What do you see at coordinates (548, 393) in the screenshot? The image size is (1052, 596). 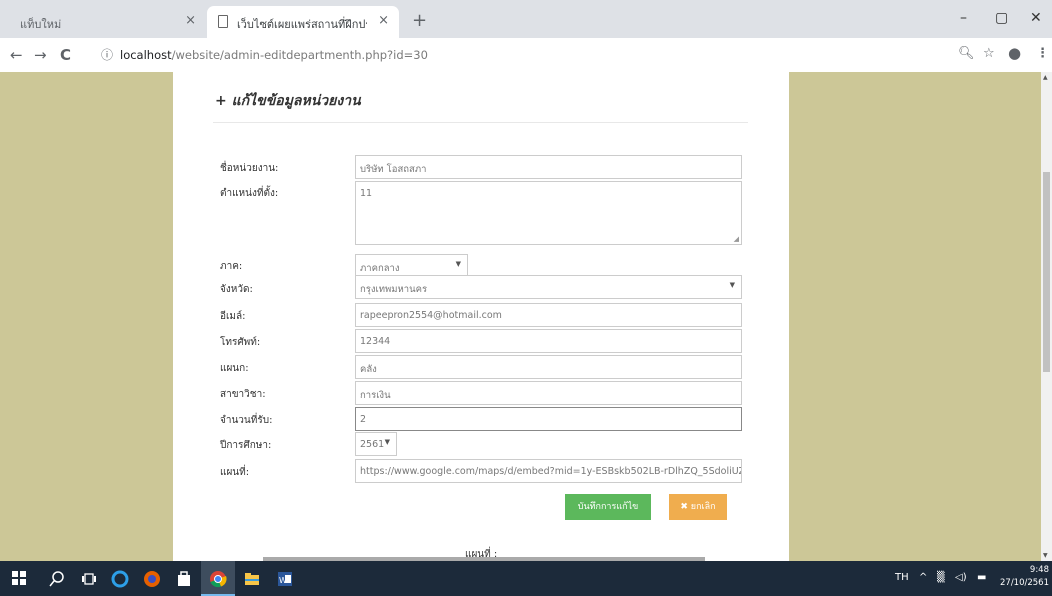 I see `major-input: การเงิน` at bounding box center [548, 393].